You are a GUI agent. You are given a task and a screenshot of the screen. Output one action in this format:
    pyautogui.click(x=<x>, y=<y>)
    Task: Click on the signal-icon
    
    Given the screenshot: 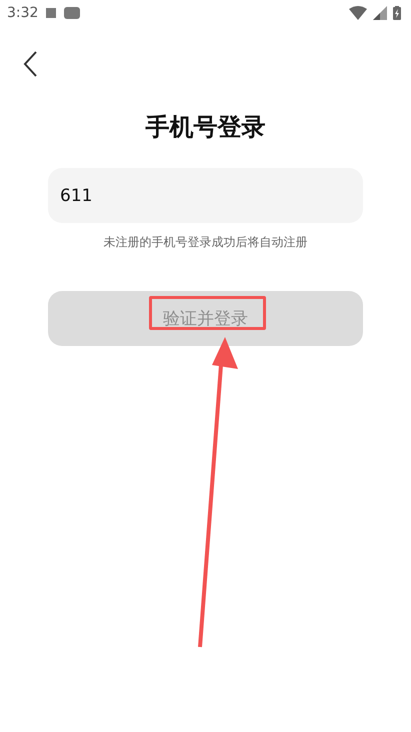 What is the action you would take?
    pyautogui.click(x=380, y=13)
    